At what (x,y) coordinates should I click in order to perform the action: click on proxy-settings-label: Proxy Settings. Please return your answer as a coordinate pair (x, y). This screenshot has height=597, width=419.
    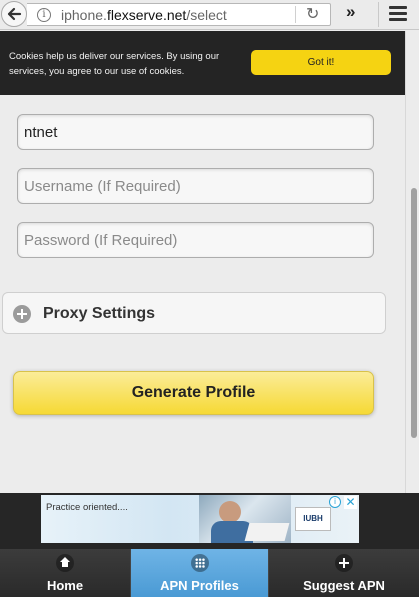
    Looking at the image, I should click on (99, 313).